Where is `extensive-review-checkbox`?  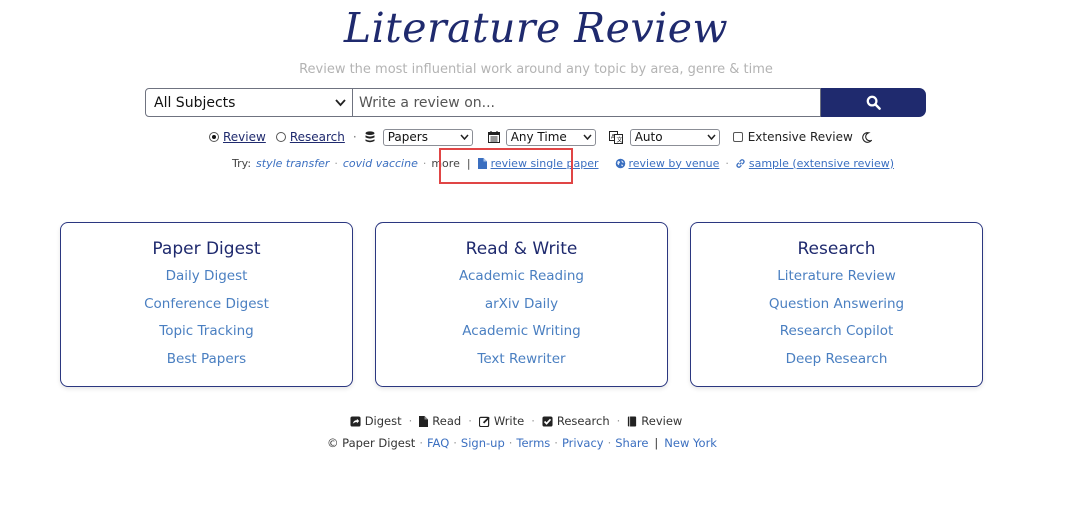 extensive-review-checkbox is located at coordinates (737, 137).